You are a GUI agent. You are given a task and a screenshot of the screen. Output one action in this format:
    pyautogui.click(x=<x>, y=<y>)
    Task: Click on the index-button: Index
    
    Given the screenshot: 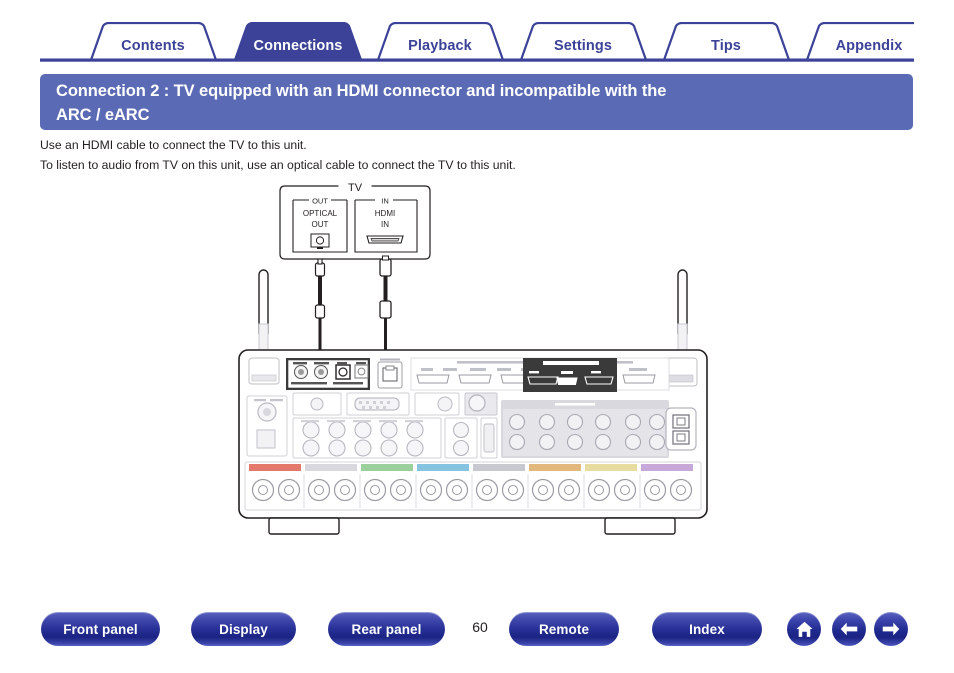 What is the action you would take?
    pyautogui.click(x=707, y=629)
    